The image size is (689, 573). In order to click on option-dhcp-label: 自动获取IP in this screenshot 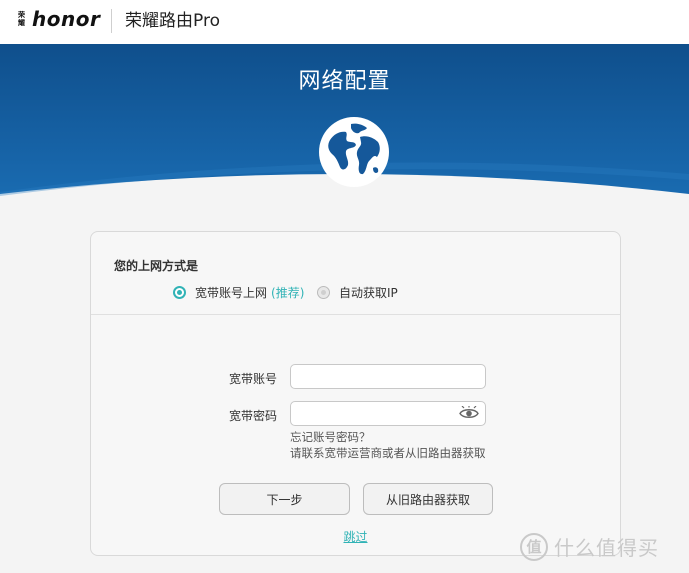, I will do `click(368, 293)`.